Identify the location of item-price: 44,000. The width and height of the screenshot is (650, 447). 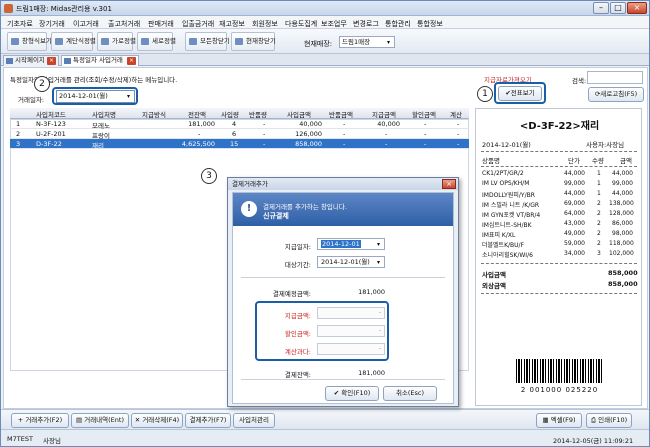
(574, 193).